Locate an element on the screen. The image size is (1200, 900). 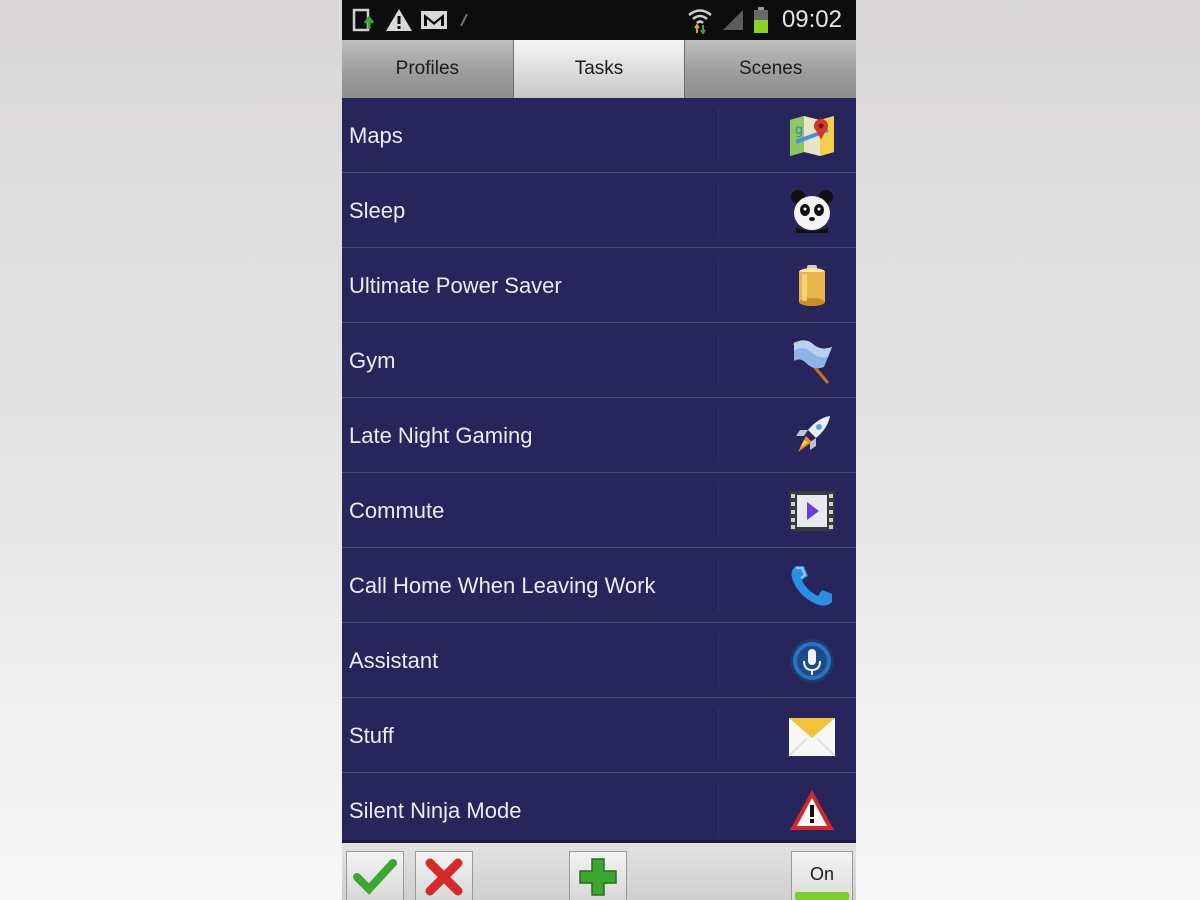
plus-icon is located at coordinates (598, 877).